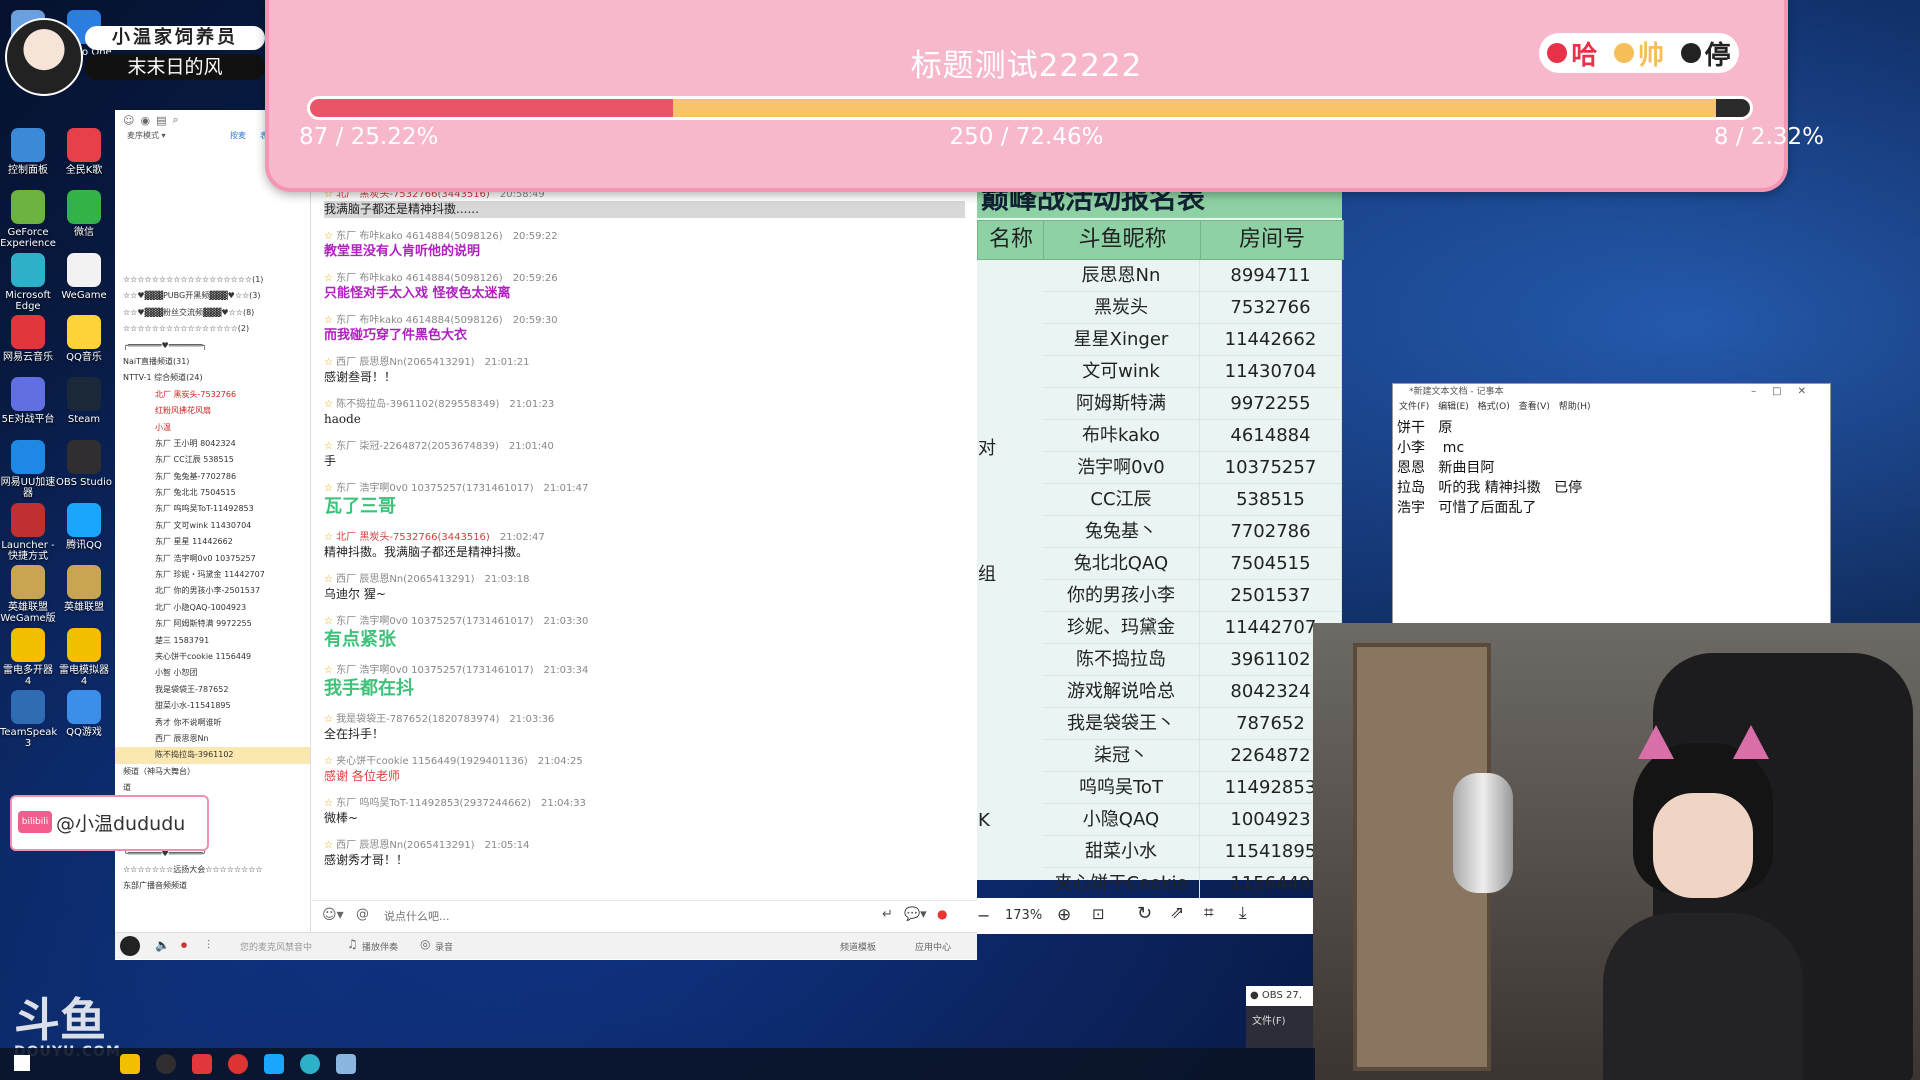 The image size is (1920, 1080). What do you see at coordinates (380, 946) in the screenshot?
I see `accompaniment-button: 播放伴奏` at bounding box center [380, 946].